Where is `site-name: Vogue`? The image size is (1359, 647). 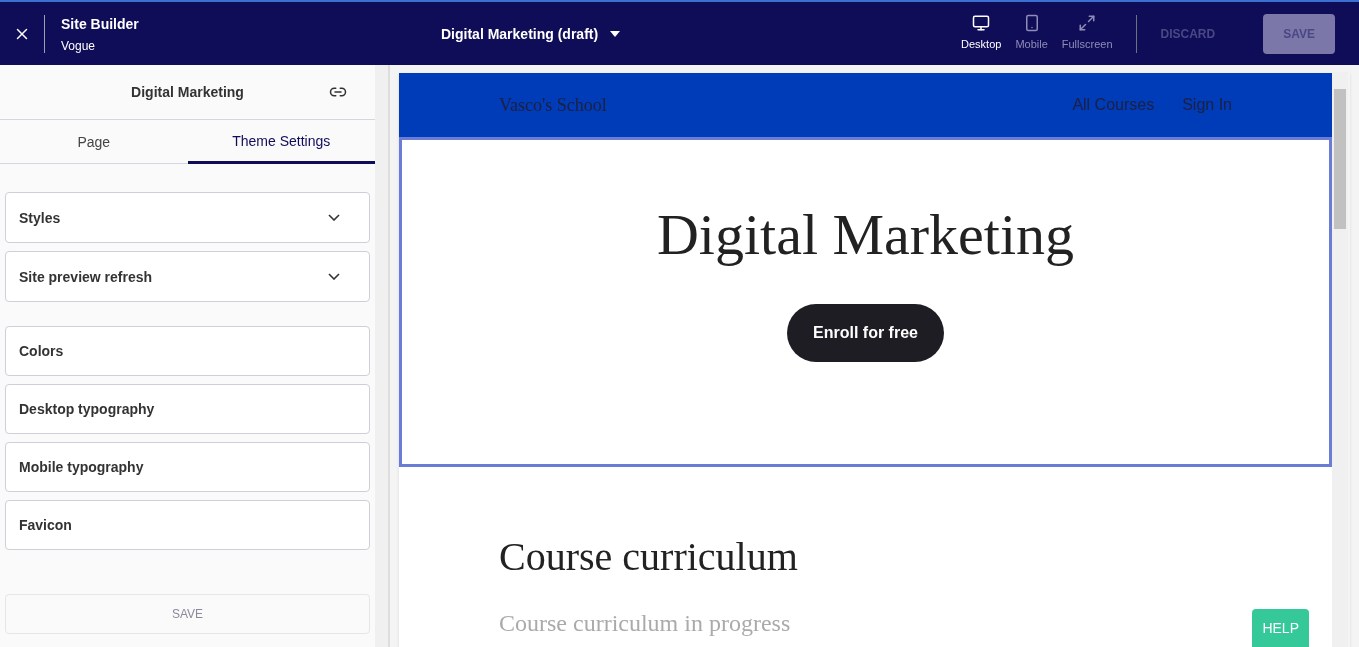 site-name: Vogue is located at coordinates (79, 45).